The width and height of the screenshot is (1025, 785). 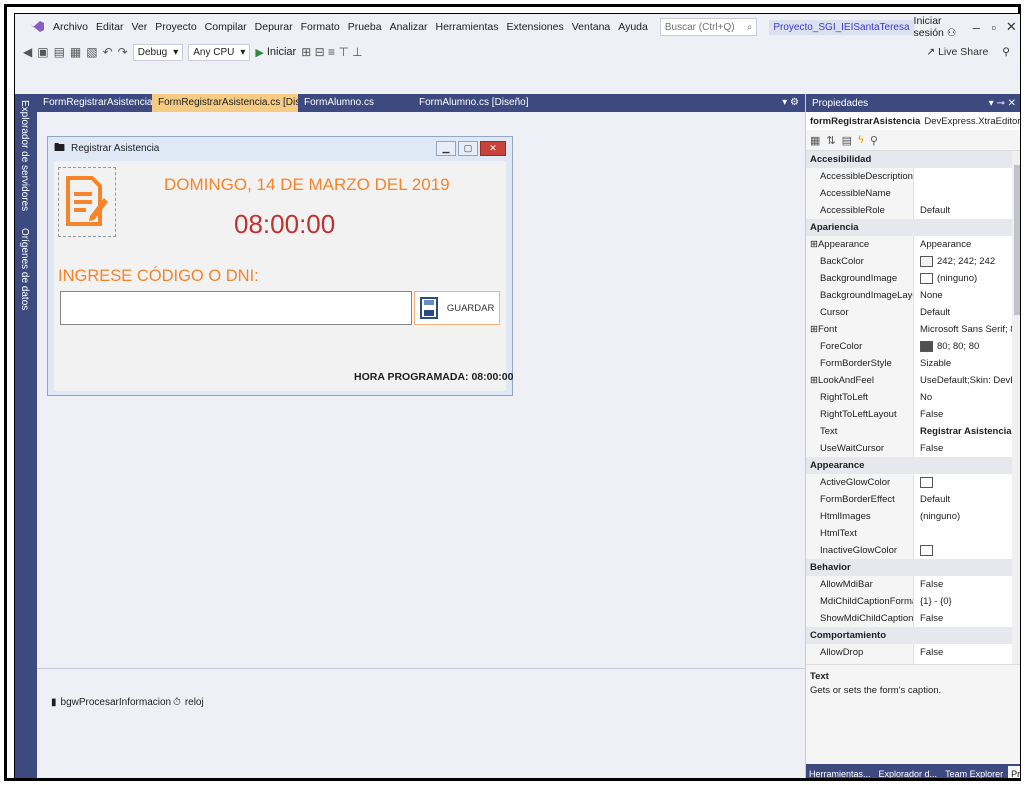 I want to click on property-row: Cursor Default, so click(x=913, y=312).